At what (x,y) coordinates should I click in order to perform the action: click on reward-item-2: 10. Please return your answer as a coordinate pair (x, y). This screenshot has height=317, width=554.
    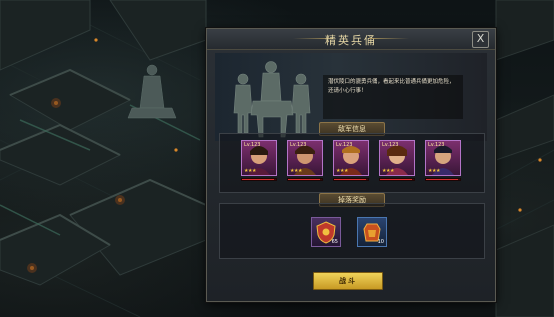
    Looking at the image, I should click on (372, 232).